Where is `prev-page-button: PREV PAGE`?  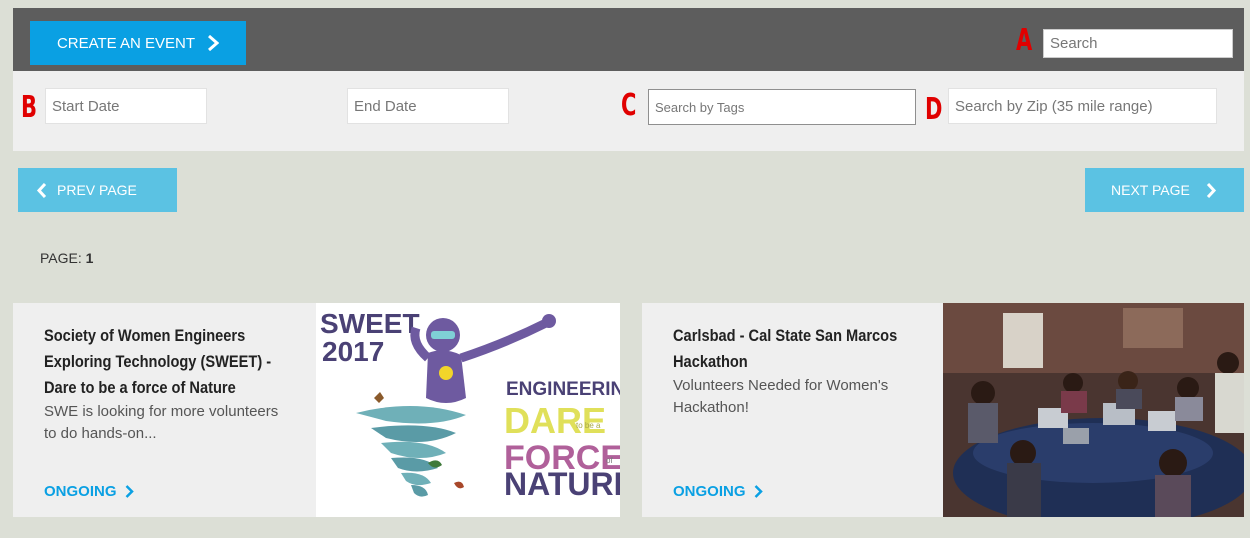 prev-page-button: PREV PAGE is located at coordinates (97, 190).